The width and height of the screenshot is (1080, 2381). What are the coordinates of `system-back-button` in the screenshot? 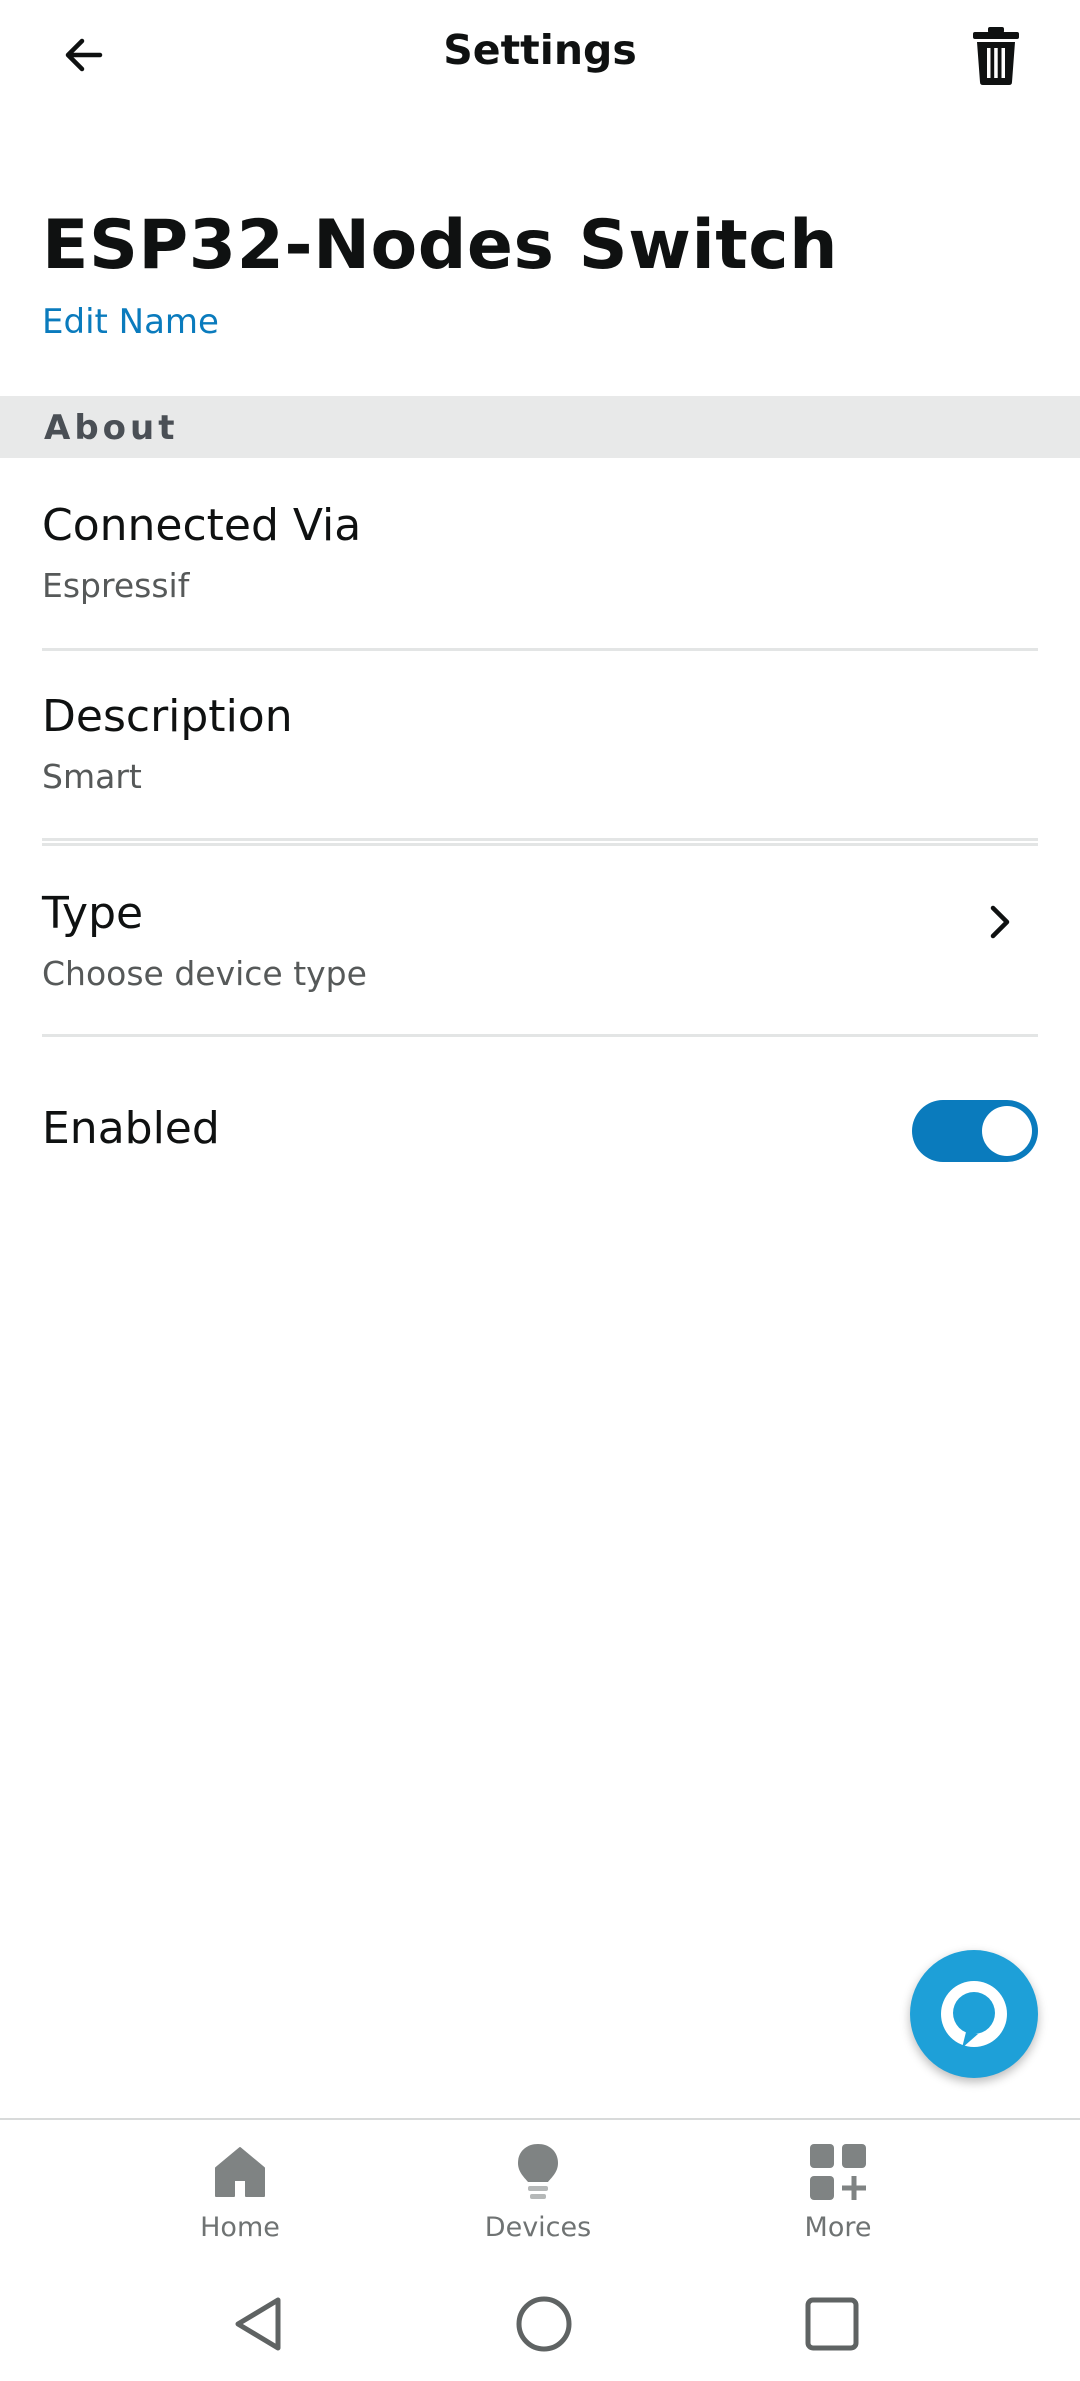 It's located at (258, 2324).